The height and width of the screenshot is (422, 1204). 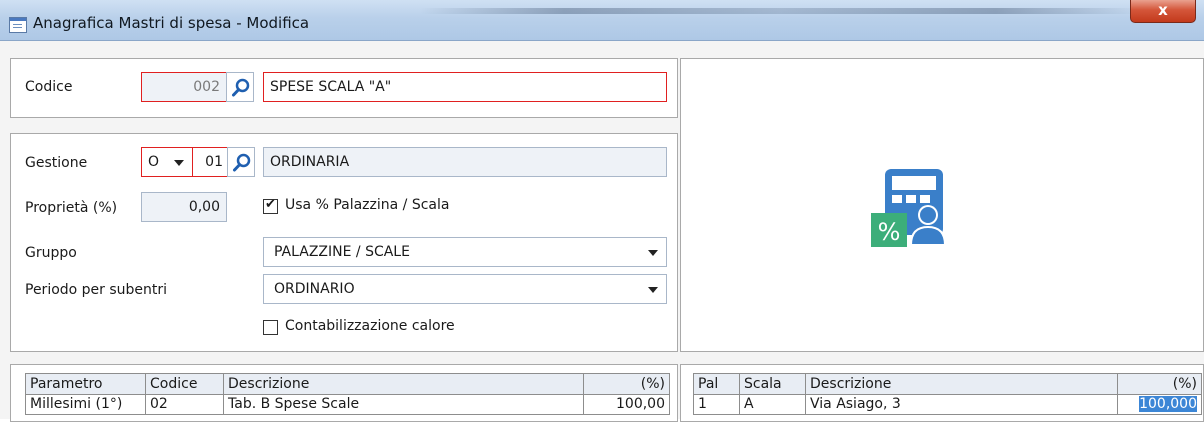 What do you see at coordinates (56, 163) in the screenshot?
I see `gestione-label: Gestione` at bounding box center [56, 163].